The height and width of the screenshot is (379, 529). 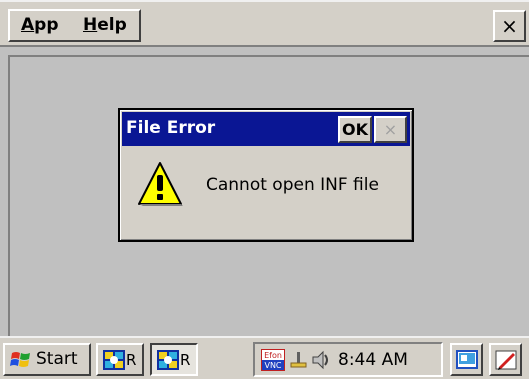 I want to click on network-icon, so click(x=298, y=360).